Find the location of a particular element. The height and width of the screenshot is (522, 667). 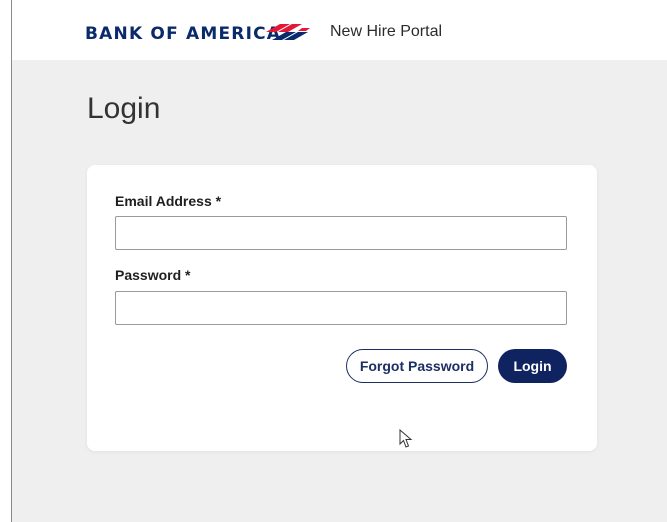

header-bar: BANK OF AMERICA New Hire Portal is located at coordinates (339, 30).